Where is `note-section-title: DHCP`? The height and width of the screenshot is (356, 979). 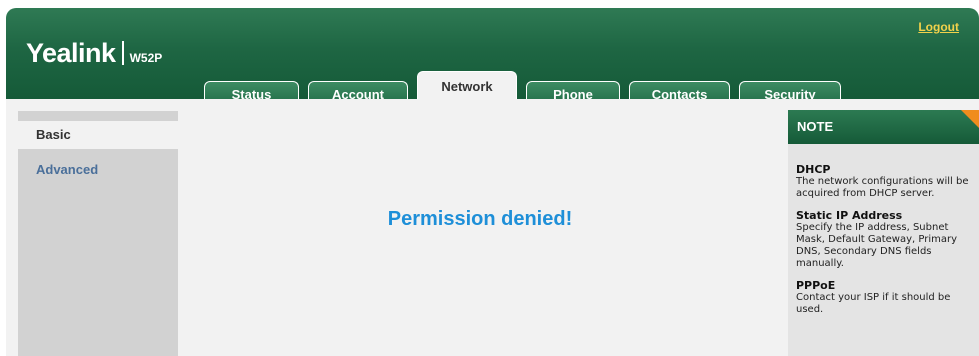 note-section-title: DHCP is located at coordinates (813, 169).